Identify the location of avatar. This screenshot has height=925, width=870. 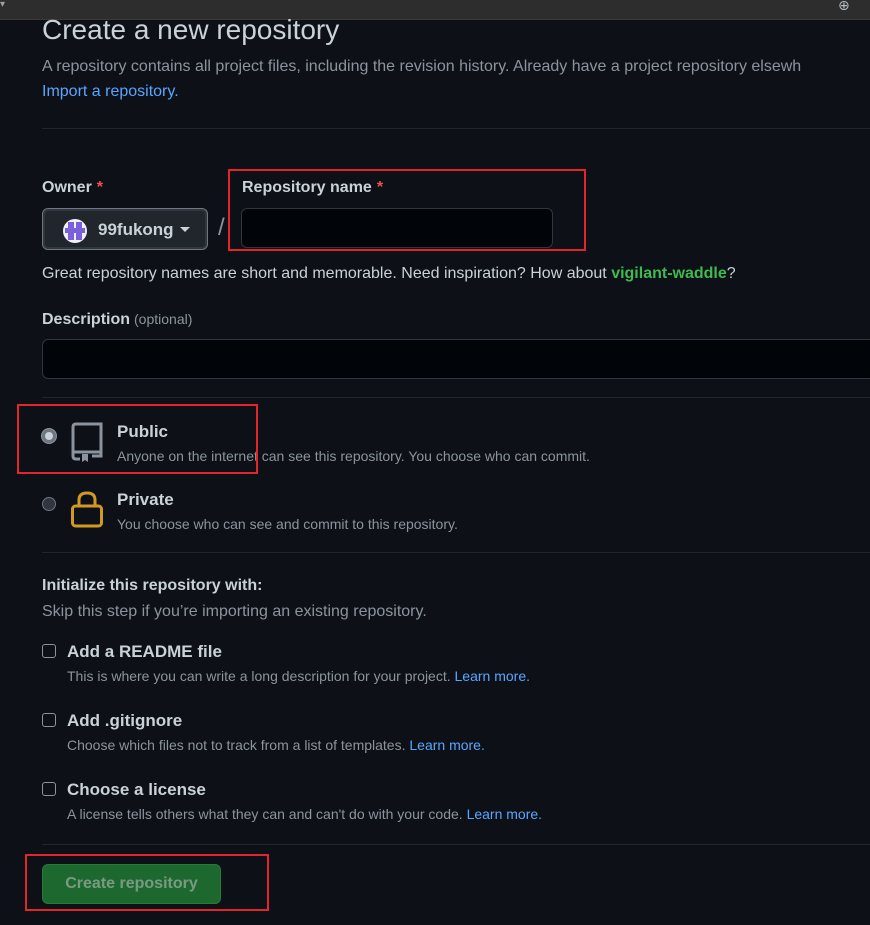
(75, 231).